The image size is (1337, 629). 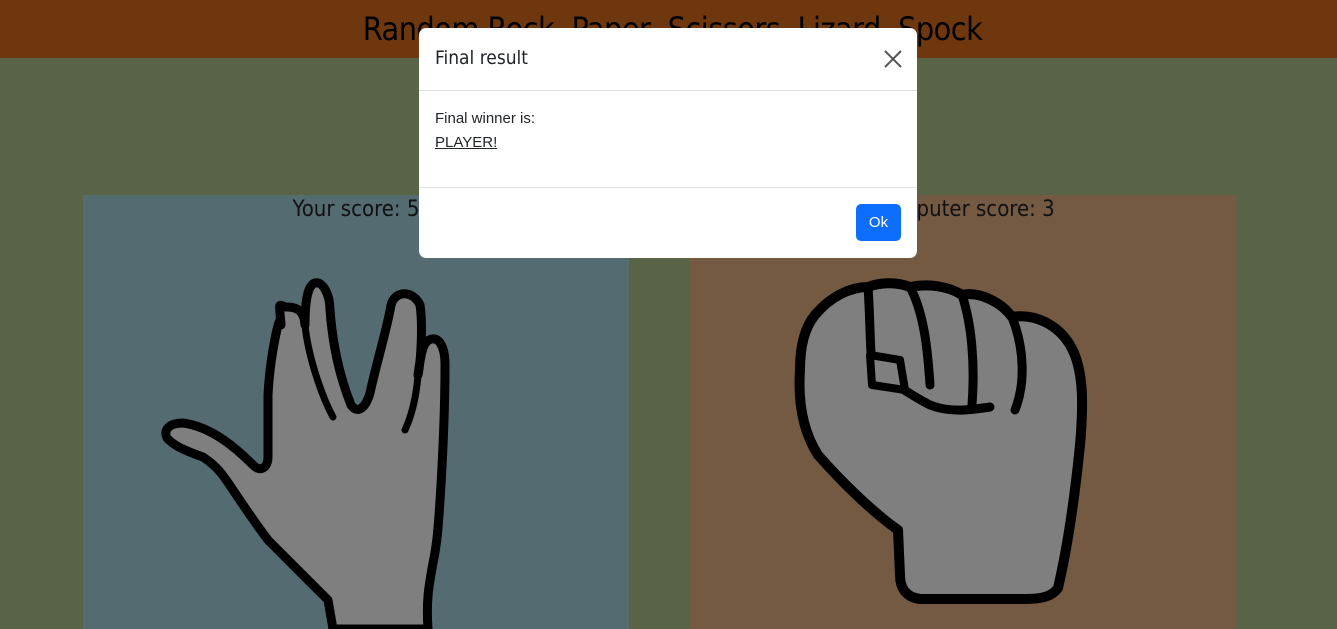 What do you see at coordinates (485, 118) in the screenshot?
I see `winner-label: Final winner is:` at bounding box center [485, 118].